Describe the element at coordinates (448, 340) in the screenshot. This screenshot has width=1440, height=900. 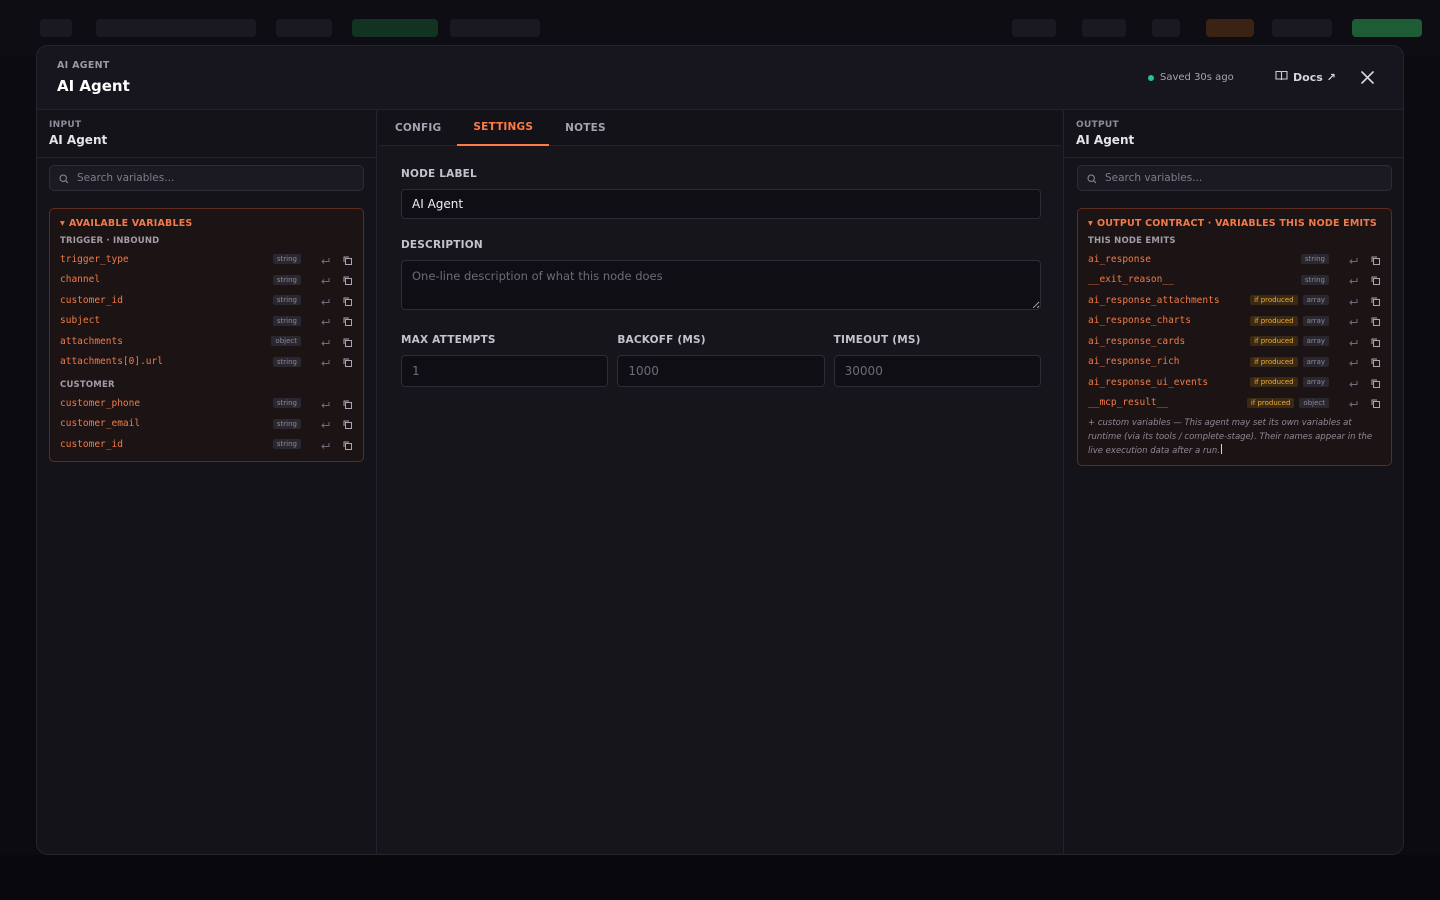
I see `max-attempts-label: MAX ATTEMPTS` at that location.